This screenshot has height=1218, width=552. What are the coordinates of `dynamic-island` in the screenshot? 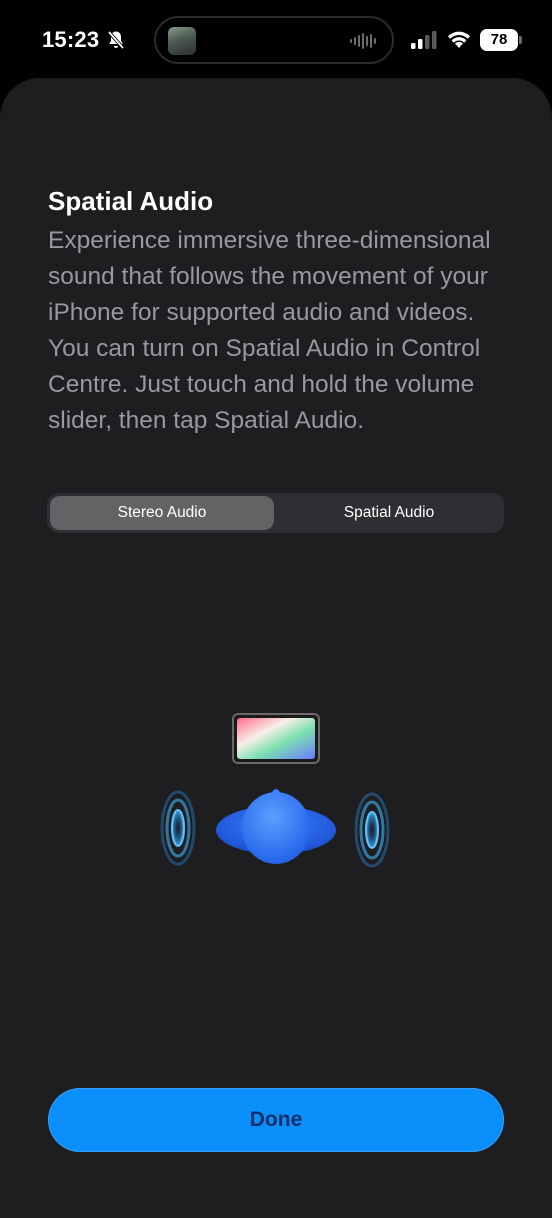 It's located at (274, 40).